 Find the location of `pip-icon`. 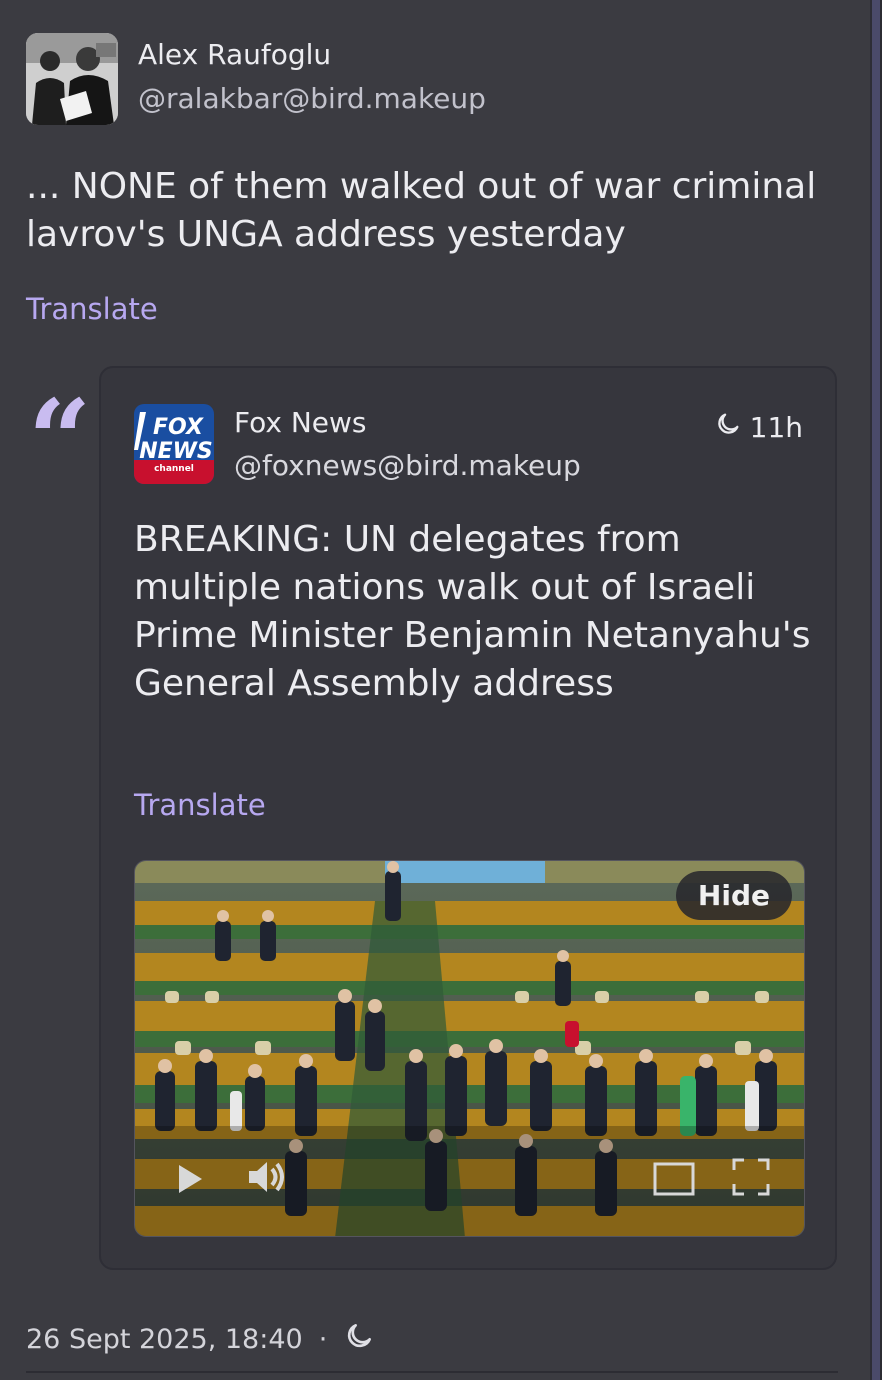

pip-icon is located at coordinates (674, 1181).